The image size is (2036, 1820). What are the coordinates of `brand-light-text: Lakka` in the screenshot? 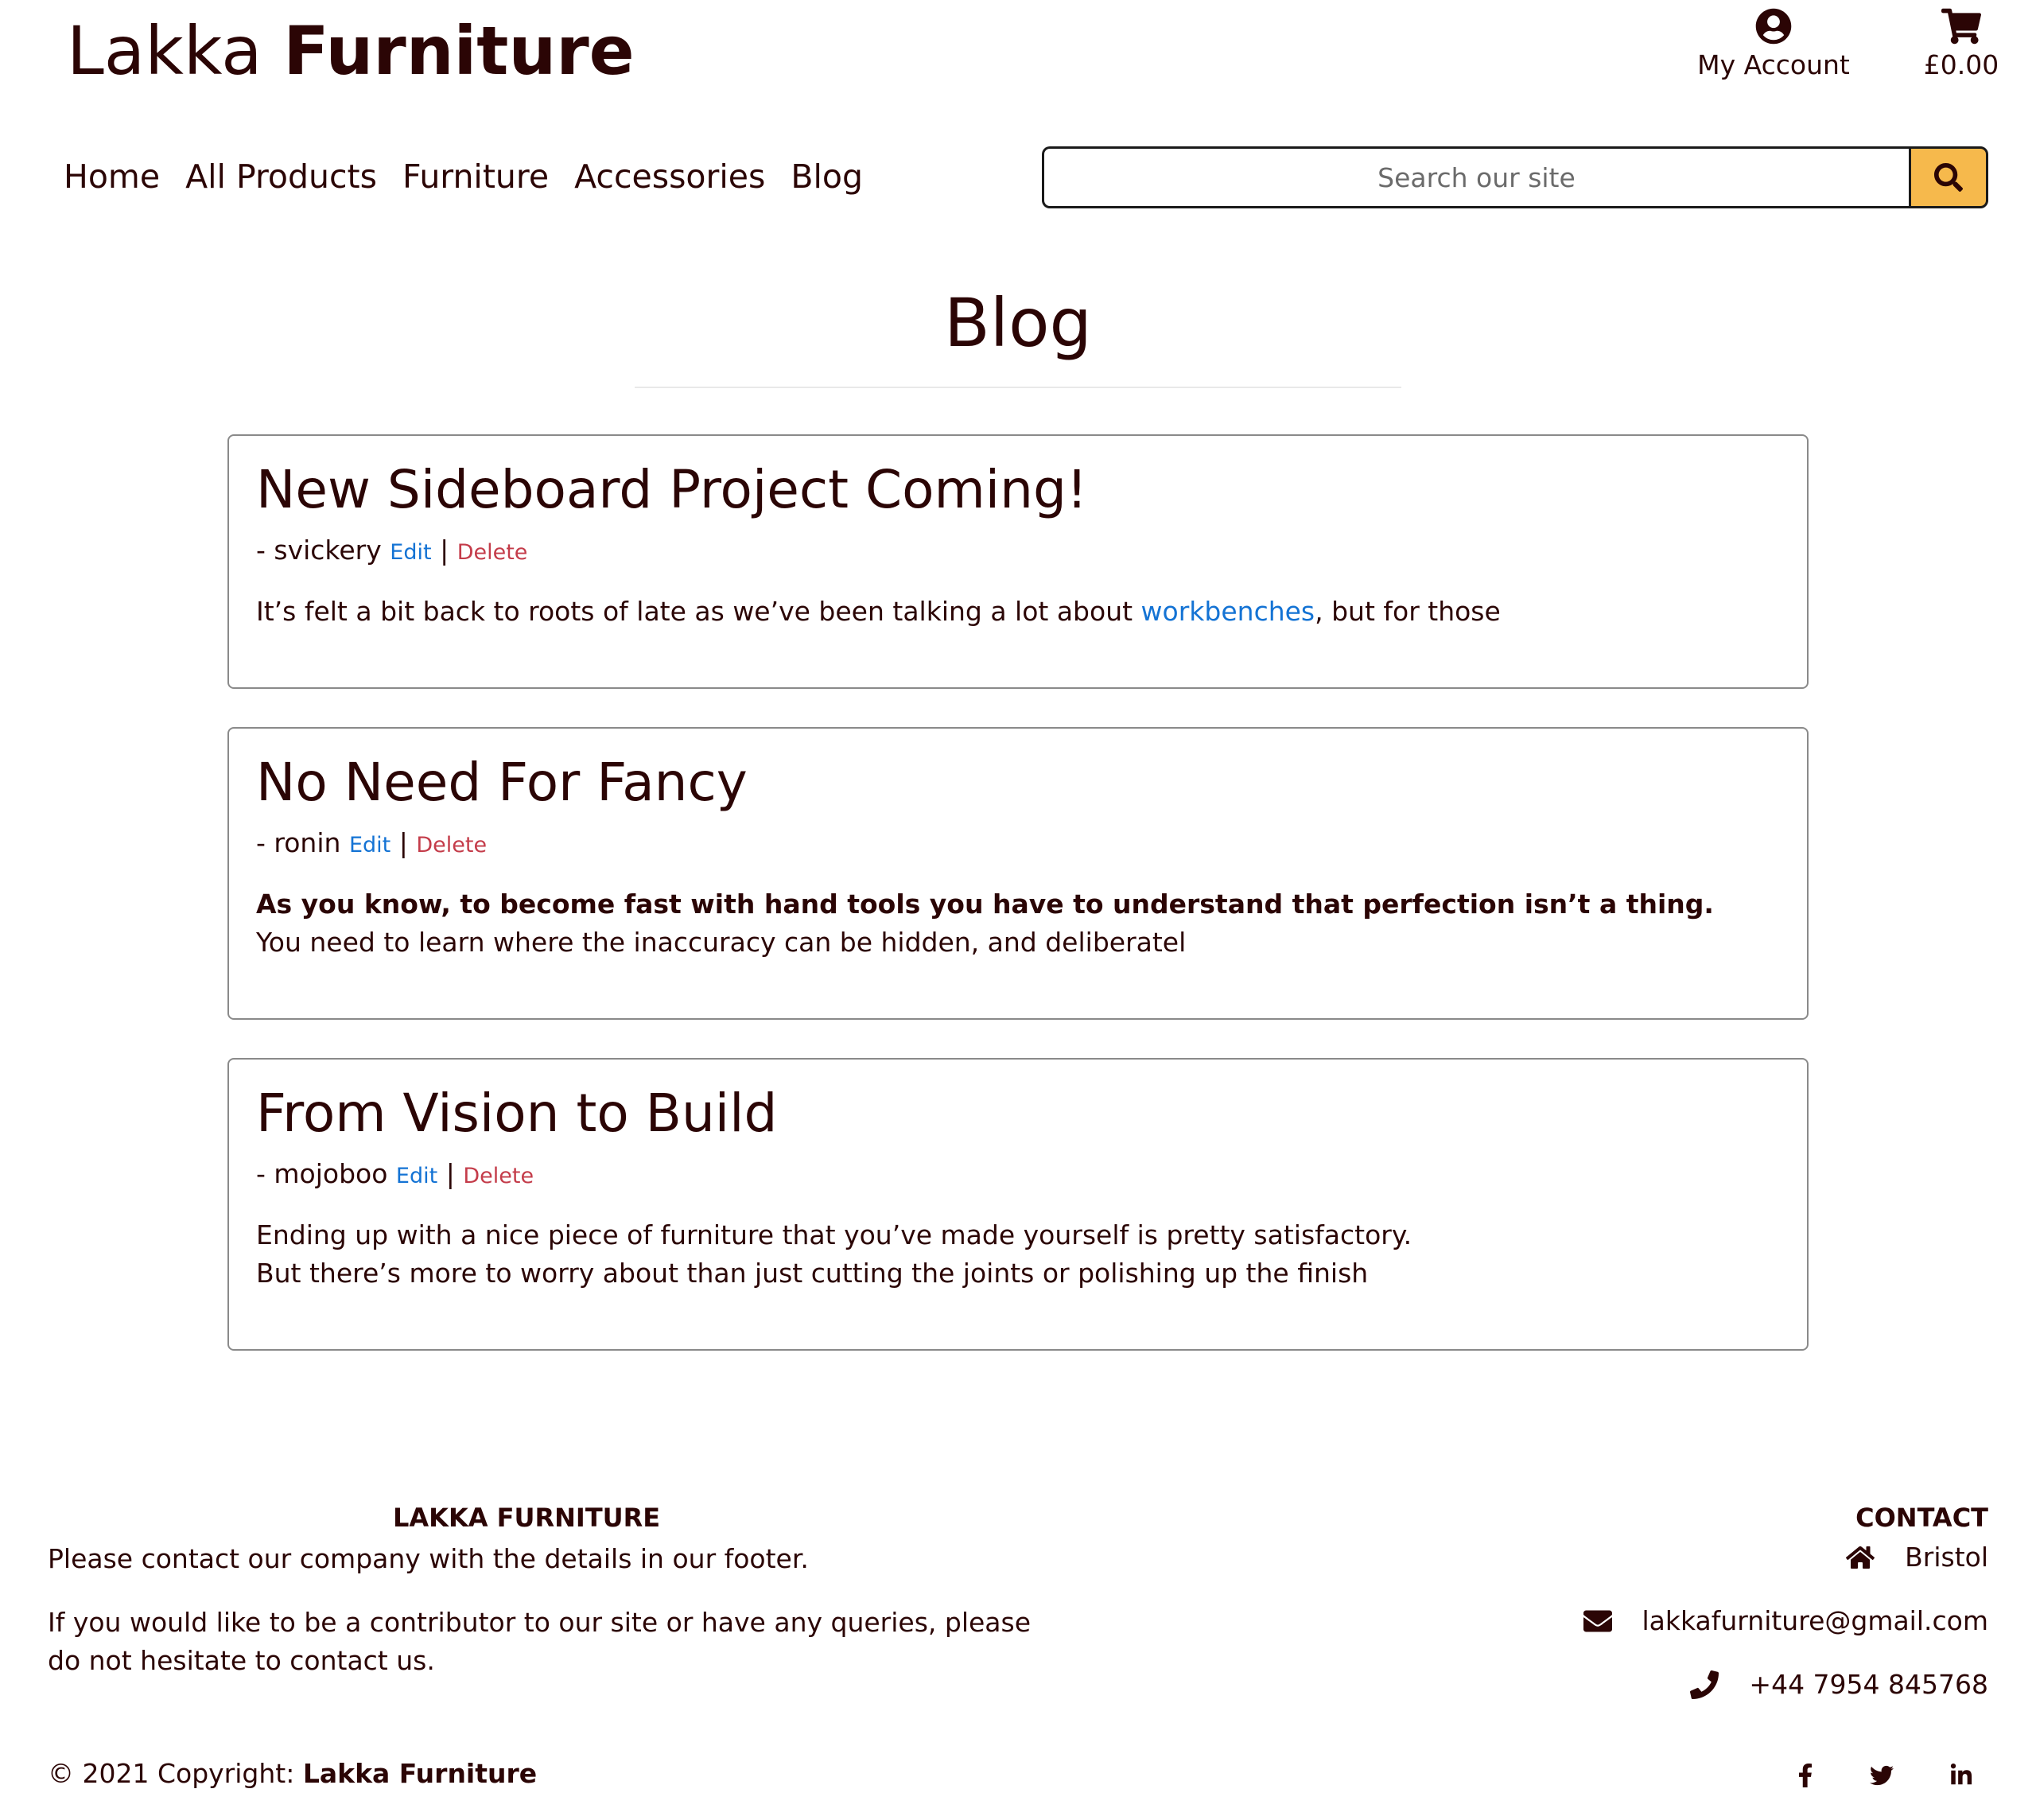 It's located at (164, 51).